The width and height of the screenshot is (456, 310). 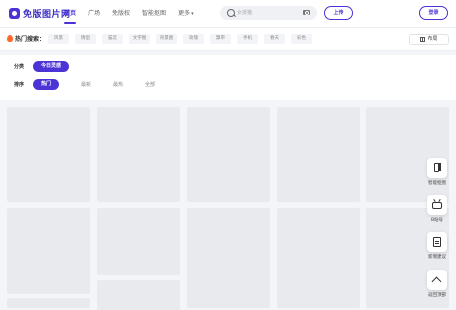 What do you see at coordinates (135, 13) in the screenshot?
I see `main-nav: 首页 广场 免版权 智能抠图 更多▾` at bounding box center [135, 13].